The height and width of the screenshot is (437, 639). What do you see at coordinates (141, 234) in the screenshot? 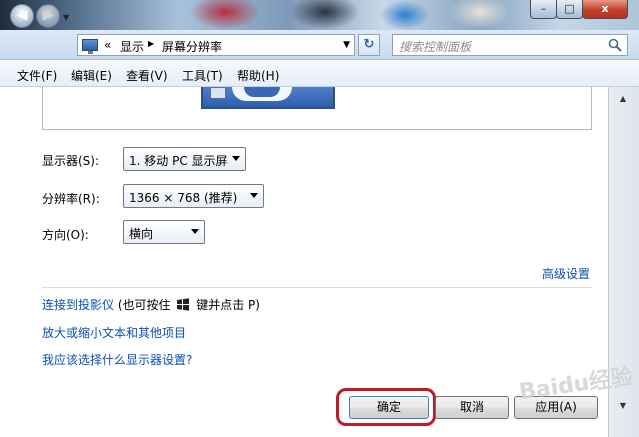
I see `orientation-select-value: 横向` at bounding box center [141, 234].